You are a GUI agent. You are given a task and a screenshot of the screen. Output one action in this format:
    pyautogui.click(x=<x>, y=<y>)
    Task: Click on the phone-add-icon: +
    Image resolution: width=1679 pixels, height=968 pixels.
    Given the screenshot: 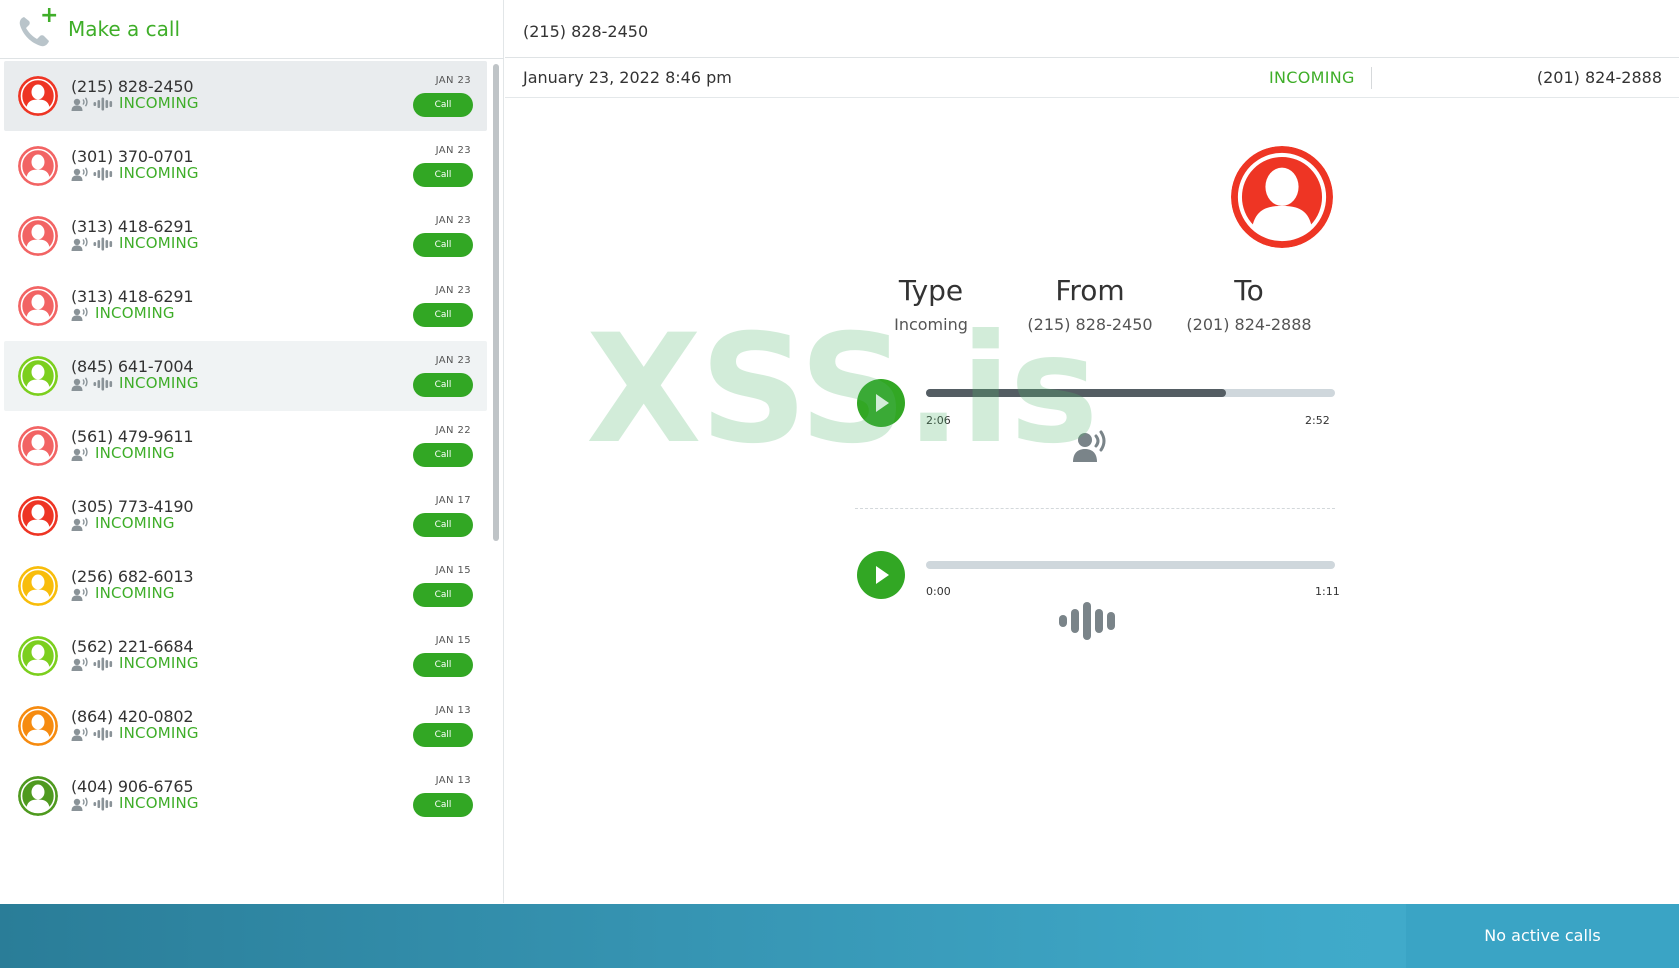 What is the action you would take?
    pyautogui.click(x=38, y=26)
    